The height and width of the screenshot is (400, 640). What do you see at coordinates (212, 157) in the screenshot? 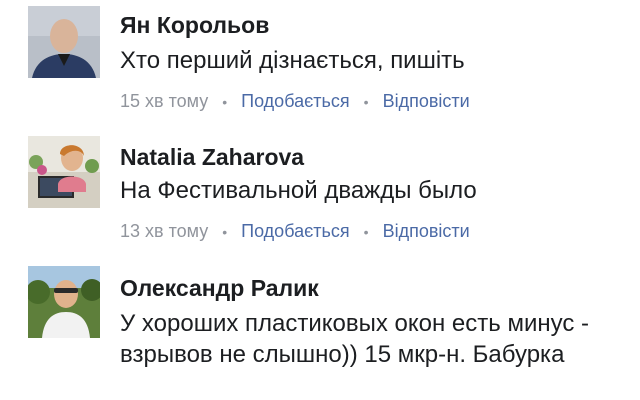
I see `comment-author: Natalia Zaharova` at bounding box center [212, 157].